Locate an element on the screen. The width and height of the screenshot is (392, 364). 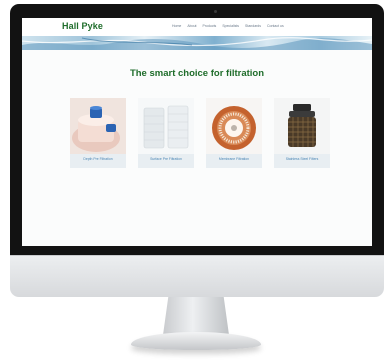
monitor-chin is located at coordinates (197, 276).